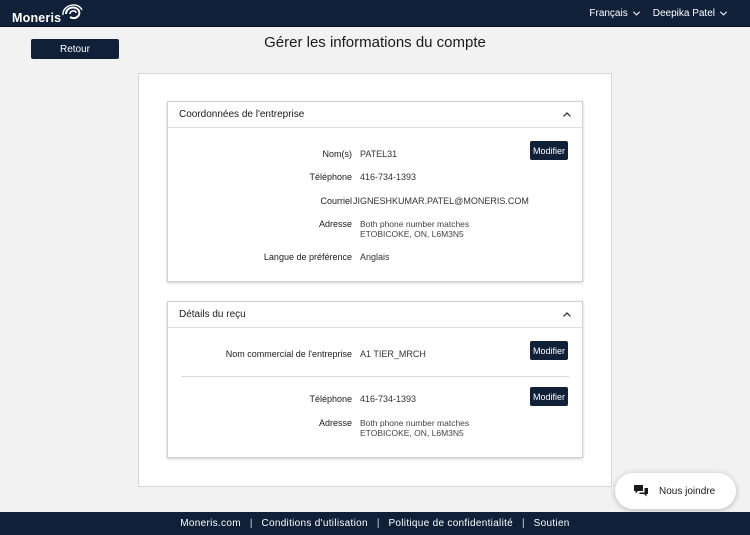 This screenshot has height=535, width=750. I want to click on language-pref-label: Langue de préférence, so click(307, 257).